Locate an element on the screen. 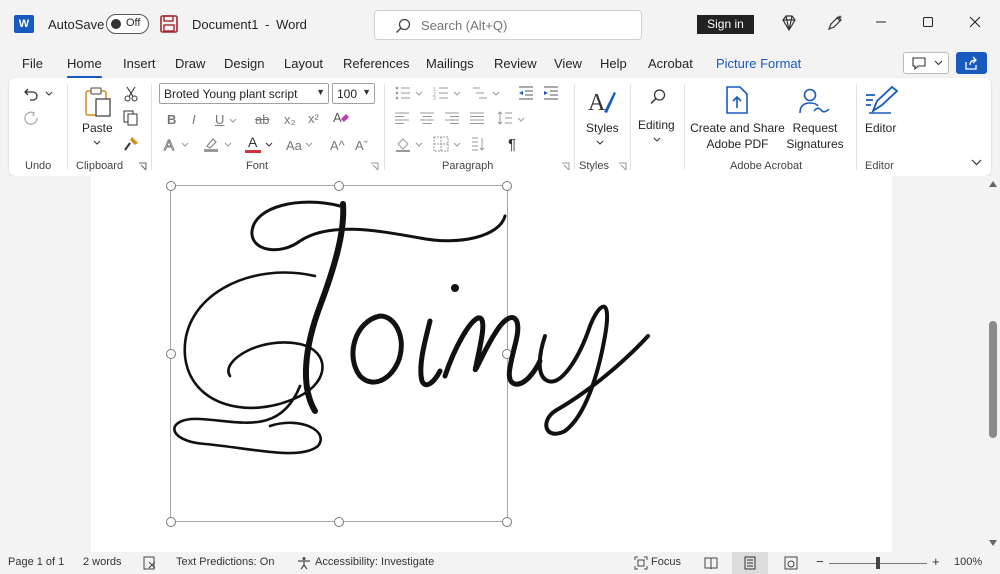  sign-in-button: Sign in is located at coordinates (725, 24).